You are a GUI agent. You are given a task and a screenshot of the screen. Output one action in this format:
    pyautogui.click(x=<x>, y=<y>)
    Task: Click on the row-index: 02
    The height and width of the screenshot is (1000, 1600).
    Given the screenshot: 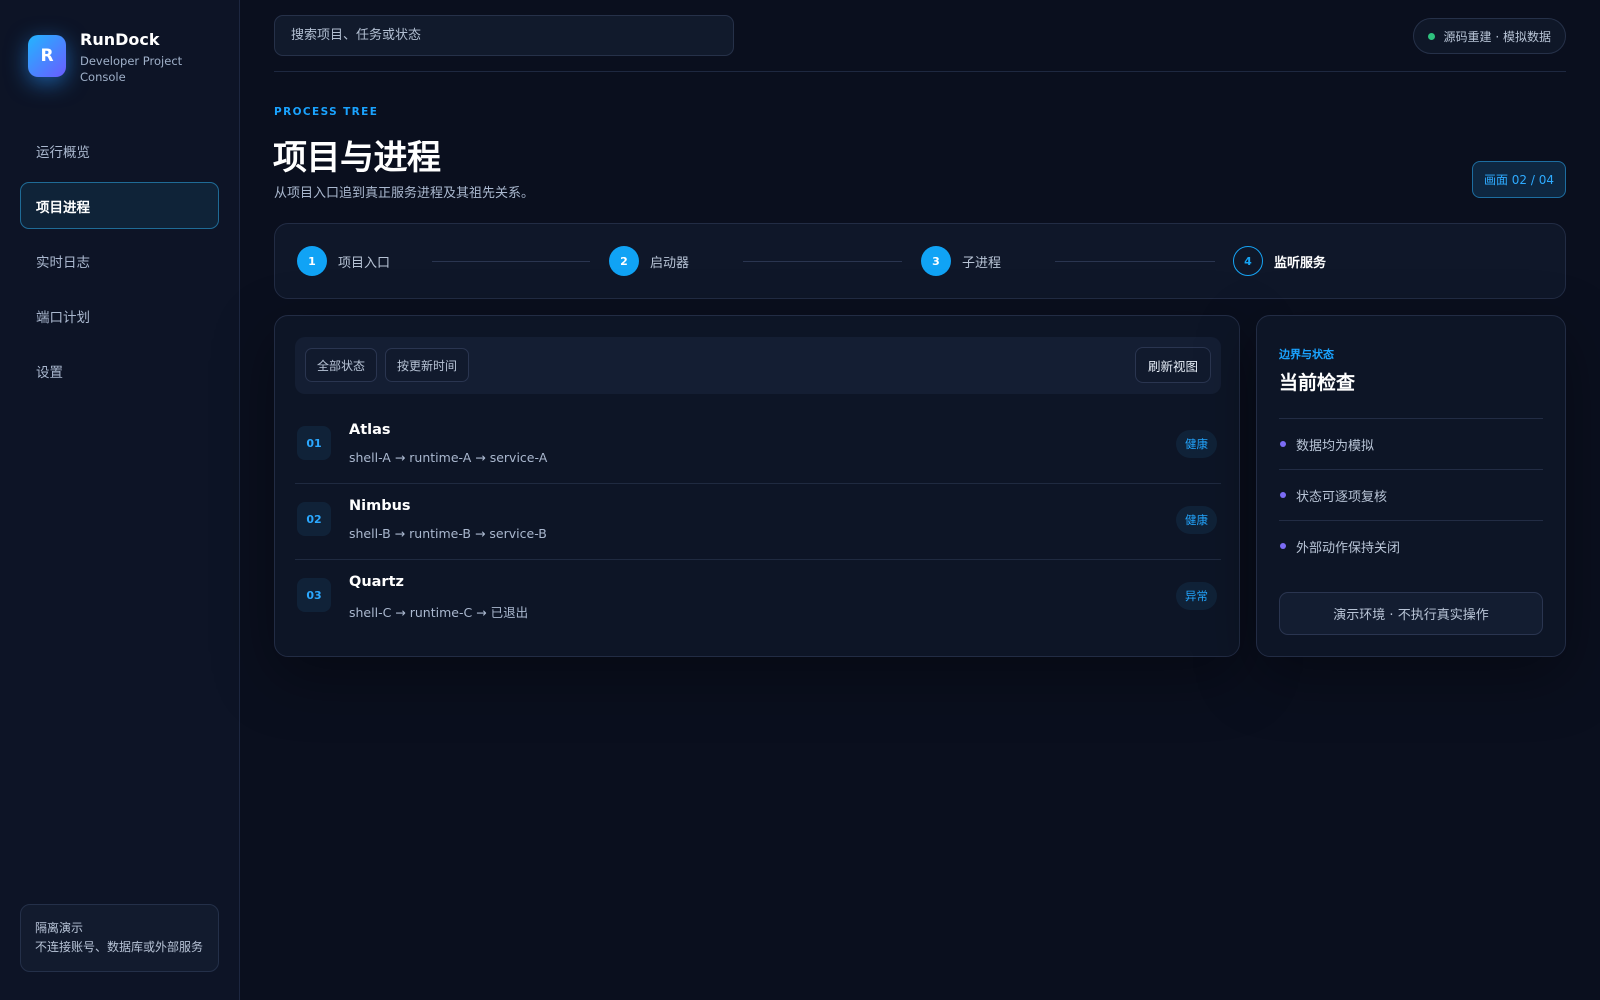 What is the action you would take?
    pyautogui.click(x=314, y=519)
    